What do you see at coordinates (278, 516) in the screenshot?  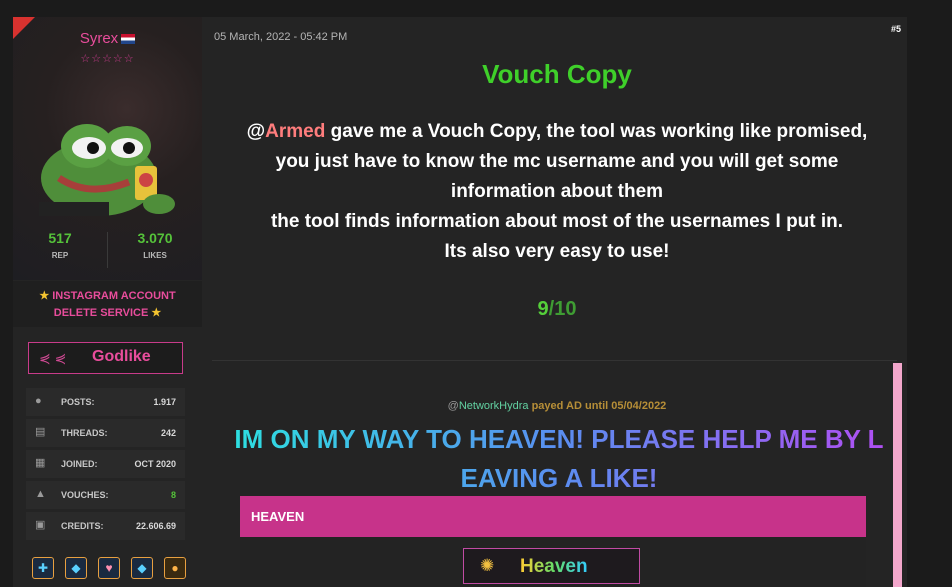 I see `heaven-bar-title: HEAVEN` at bounding box center [278, 516].